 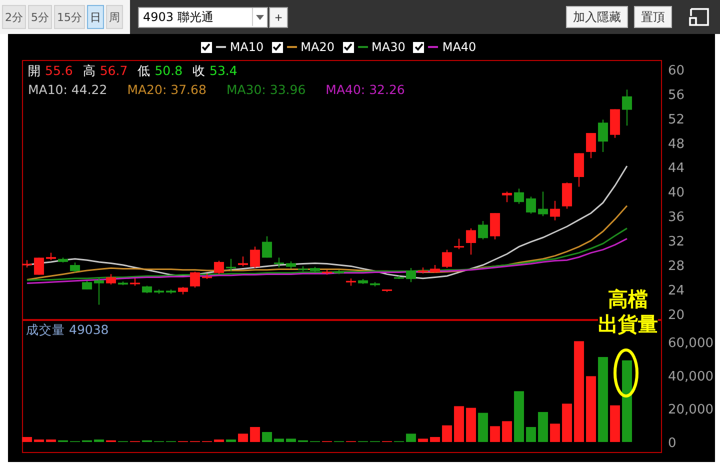 I want to click on period-tab: 周, so click(x=114, y=17).